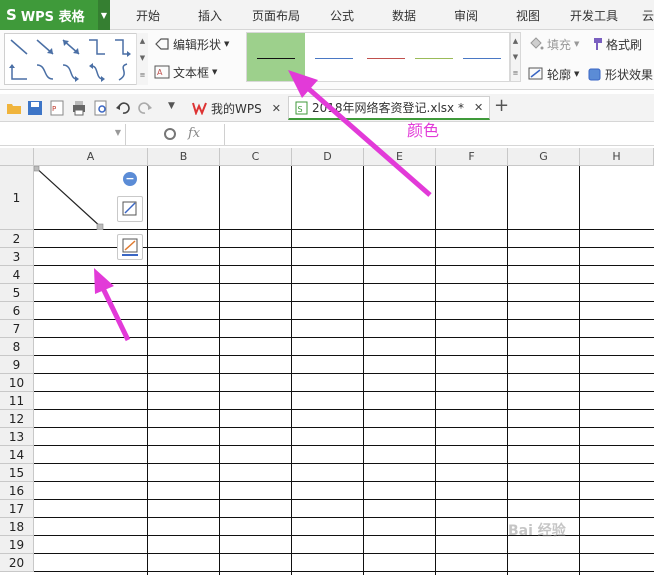 The height and width of the screenshot is (575, 654). What do you see at coordinates (17, 347) in the screenshot?
I see `row-header: 8` at bounding box center [17, 347].